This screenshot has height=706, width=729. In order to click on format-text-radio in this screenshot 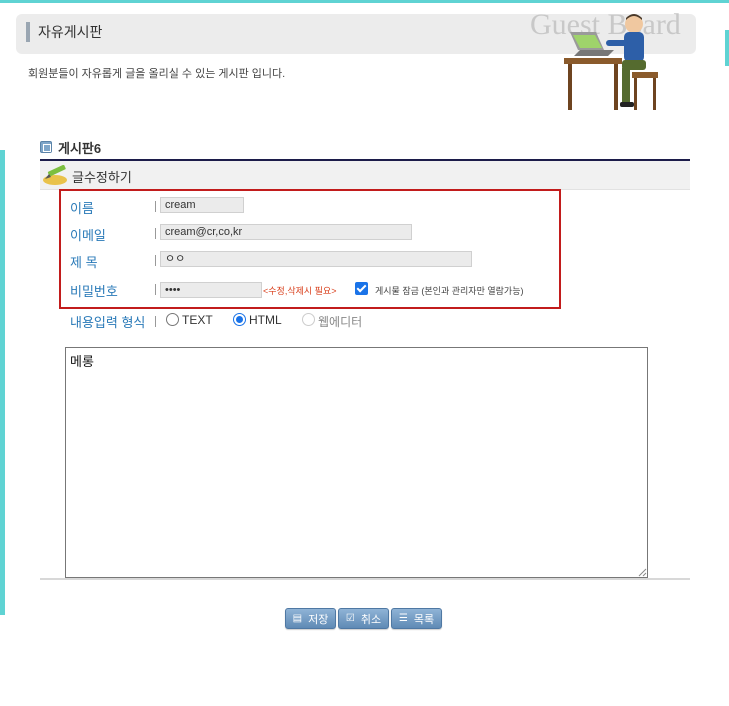, I will do `click(172, 319)`.